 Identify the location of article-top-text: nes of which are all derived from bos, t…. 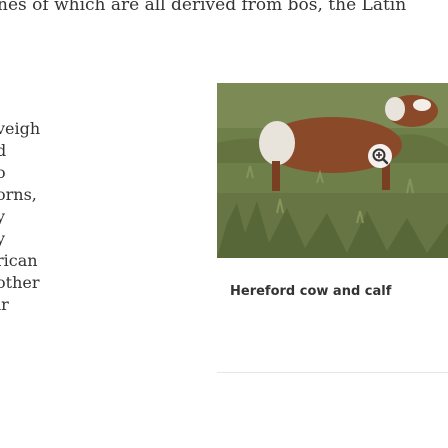
(224, 13).